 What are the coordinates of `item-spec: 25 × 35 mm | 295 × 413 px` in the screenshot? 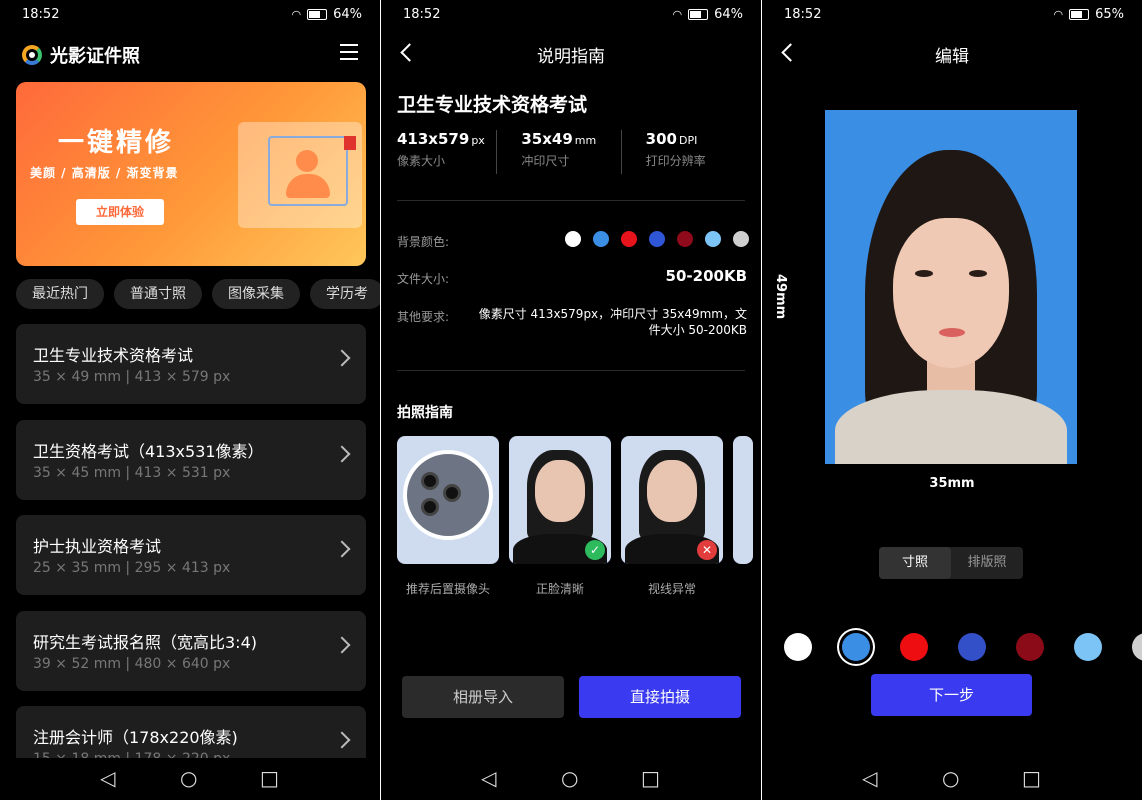 It's located at (132, 568).